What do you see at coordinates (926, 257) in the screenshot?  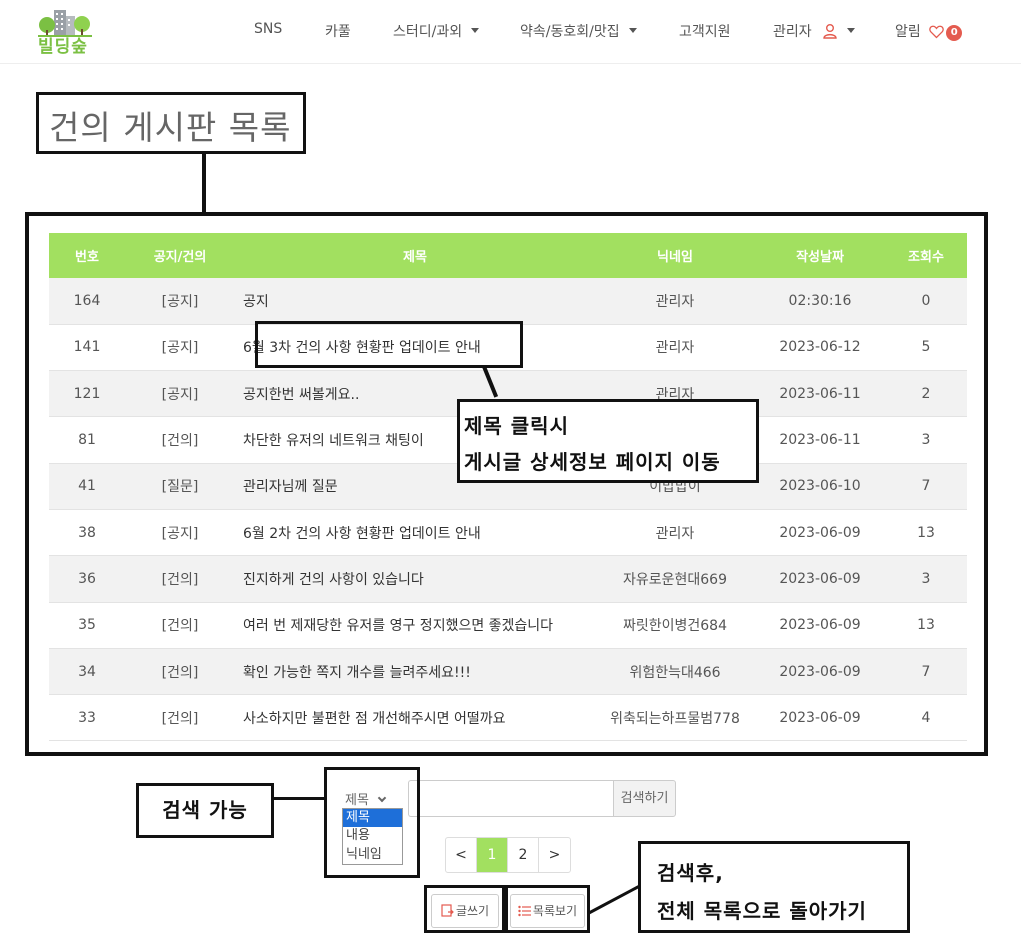 I see `column-header-views: 조회수` at bounding box center [926, 257].